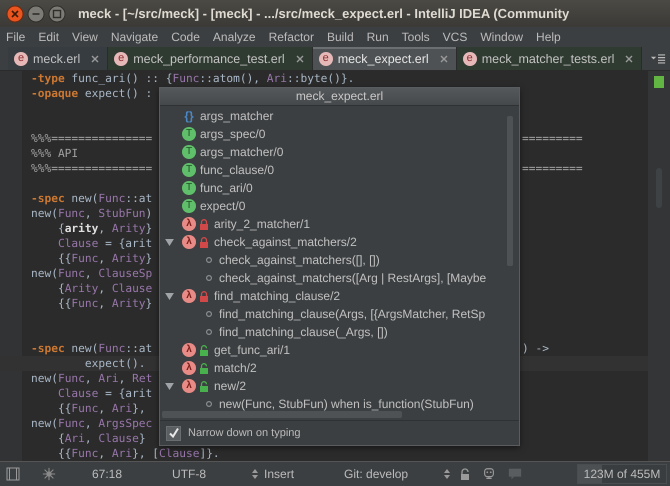 This screenshot has width=670, height=486. Describe the element at coordinates (49, 37) in the screenshot. I see `menu-item: Edit` at that location.